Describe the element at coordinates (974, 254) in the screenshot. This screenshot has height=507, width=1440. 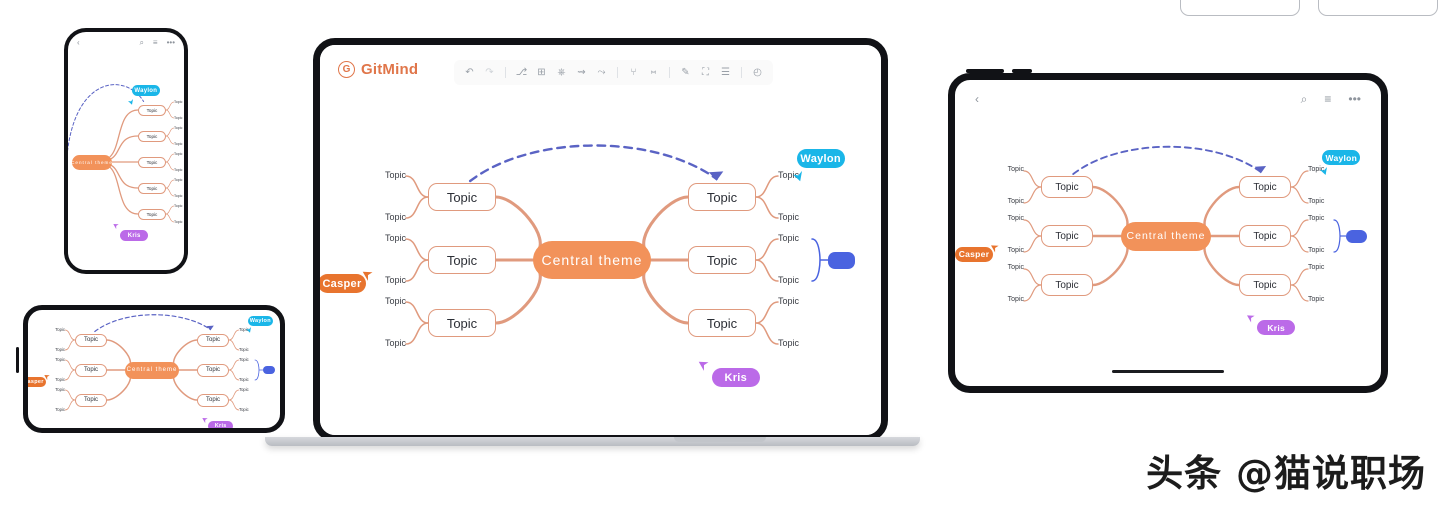
I see `collaborator-tag-casper: Casper` at that location.